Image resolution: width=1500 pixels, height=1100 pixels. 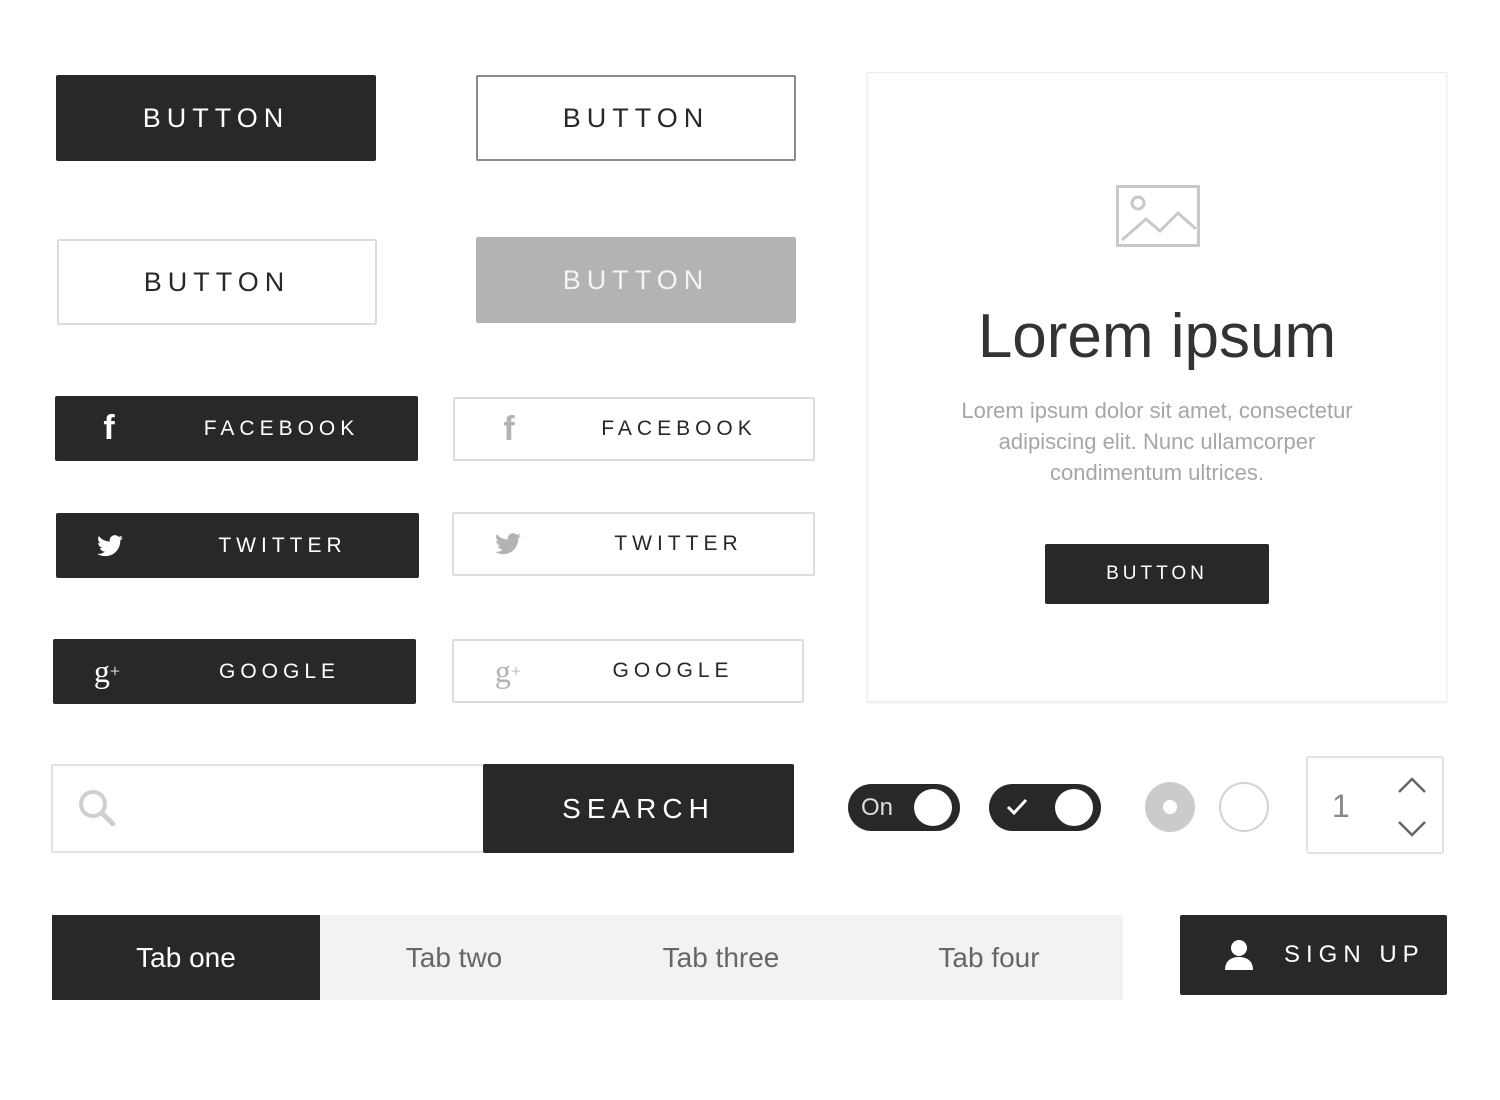 I want to click on outline-light-button: BUTTON, so click(x=217, y=282).